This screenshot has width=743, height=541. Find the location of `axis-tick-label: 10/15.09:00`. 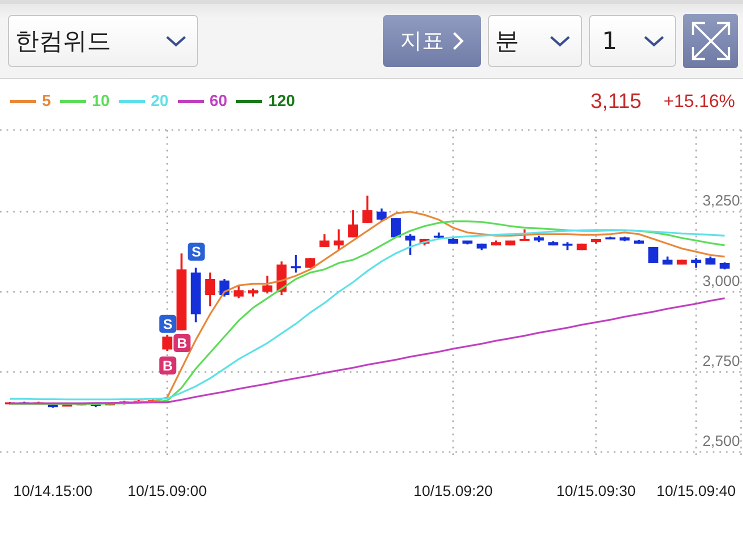

axis-tick-label: 10/15.09:00 is located at coordinates (167, 491).